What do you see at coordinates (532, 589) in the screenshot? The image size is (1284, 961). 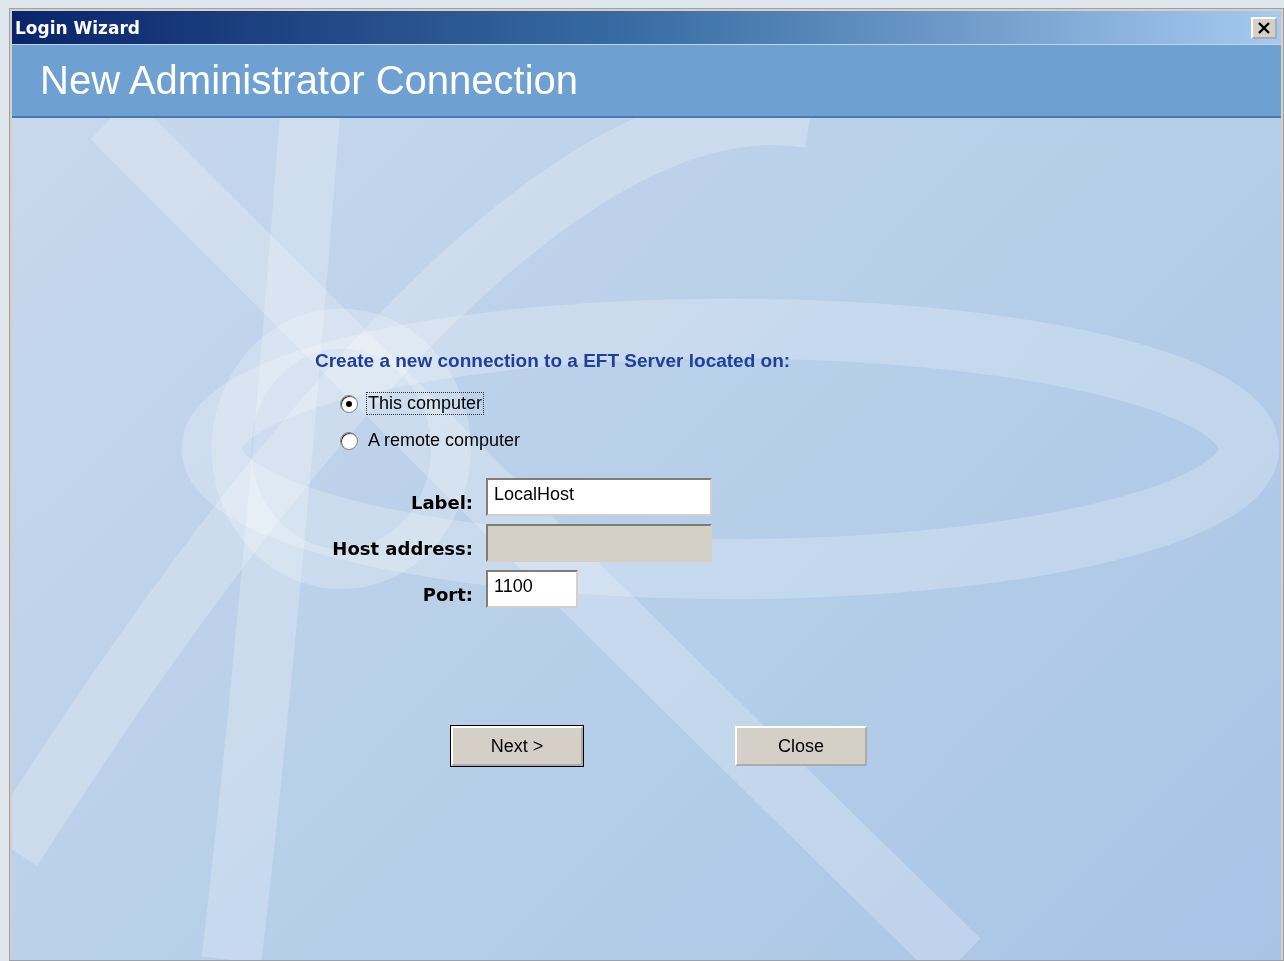 I see `input-field: 1100` at bounding box center [532, 589].